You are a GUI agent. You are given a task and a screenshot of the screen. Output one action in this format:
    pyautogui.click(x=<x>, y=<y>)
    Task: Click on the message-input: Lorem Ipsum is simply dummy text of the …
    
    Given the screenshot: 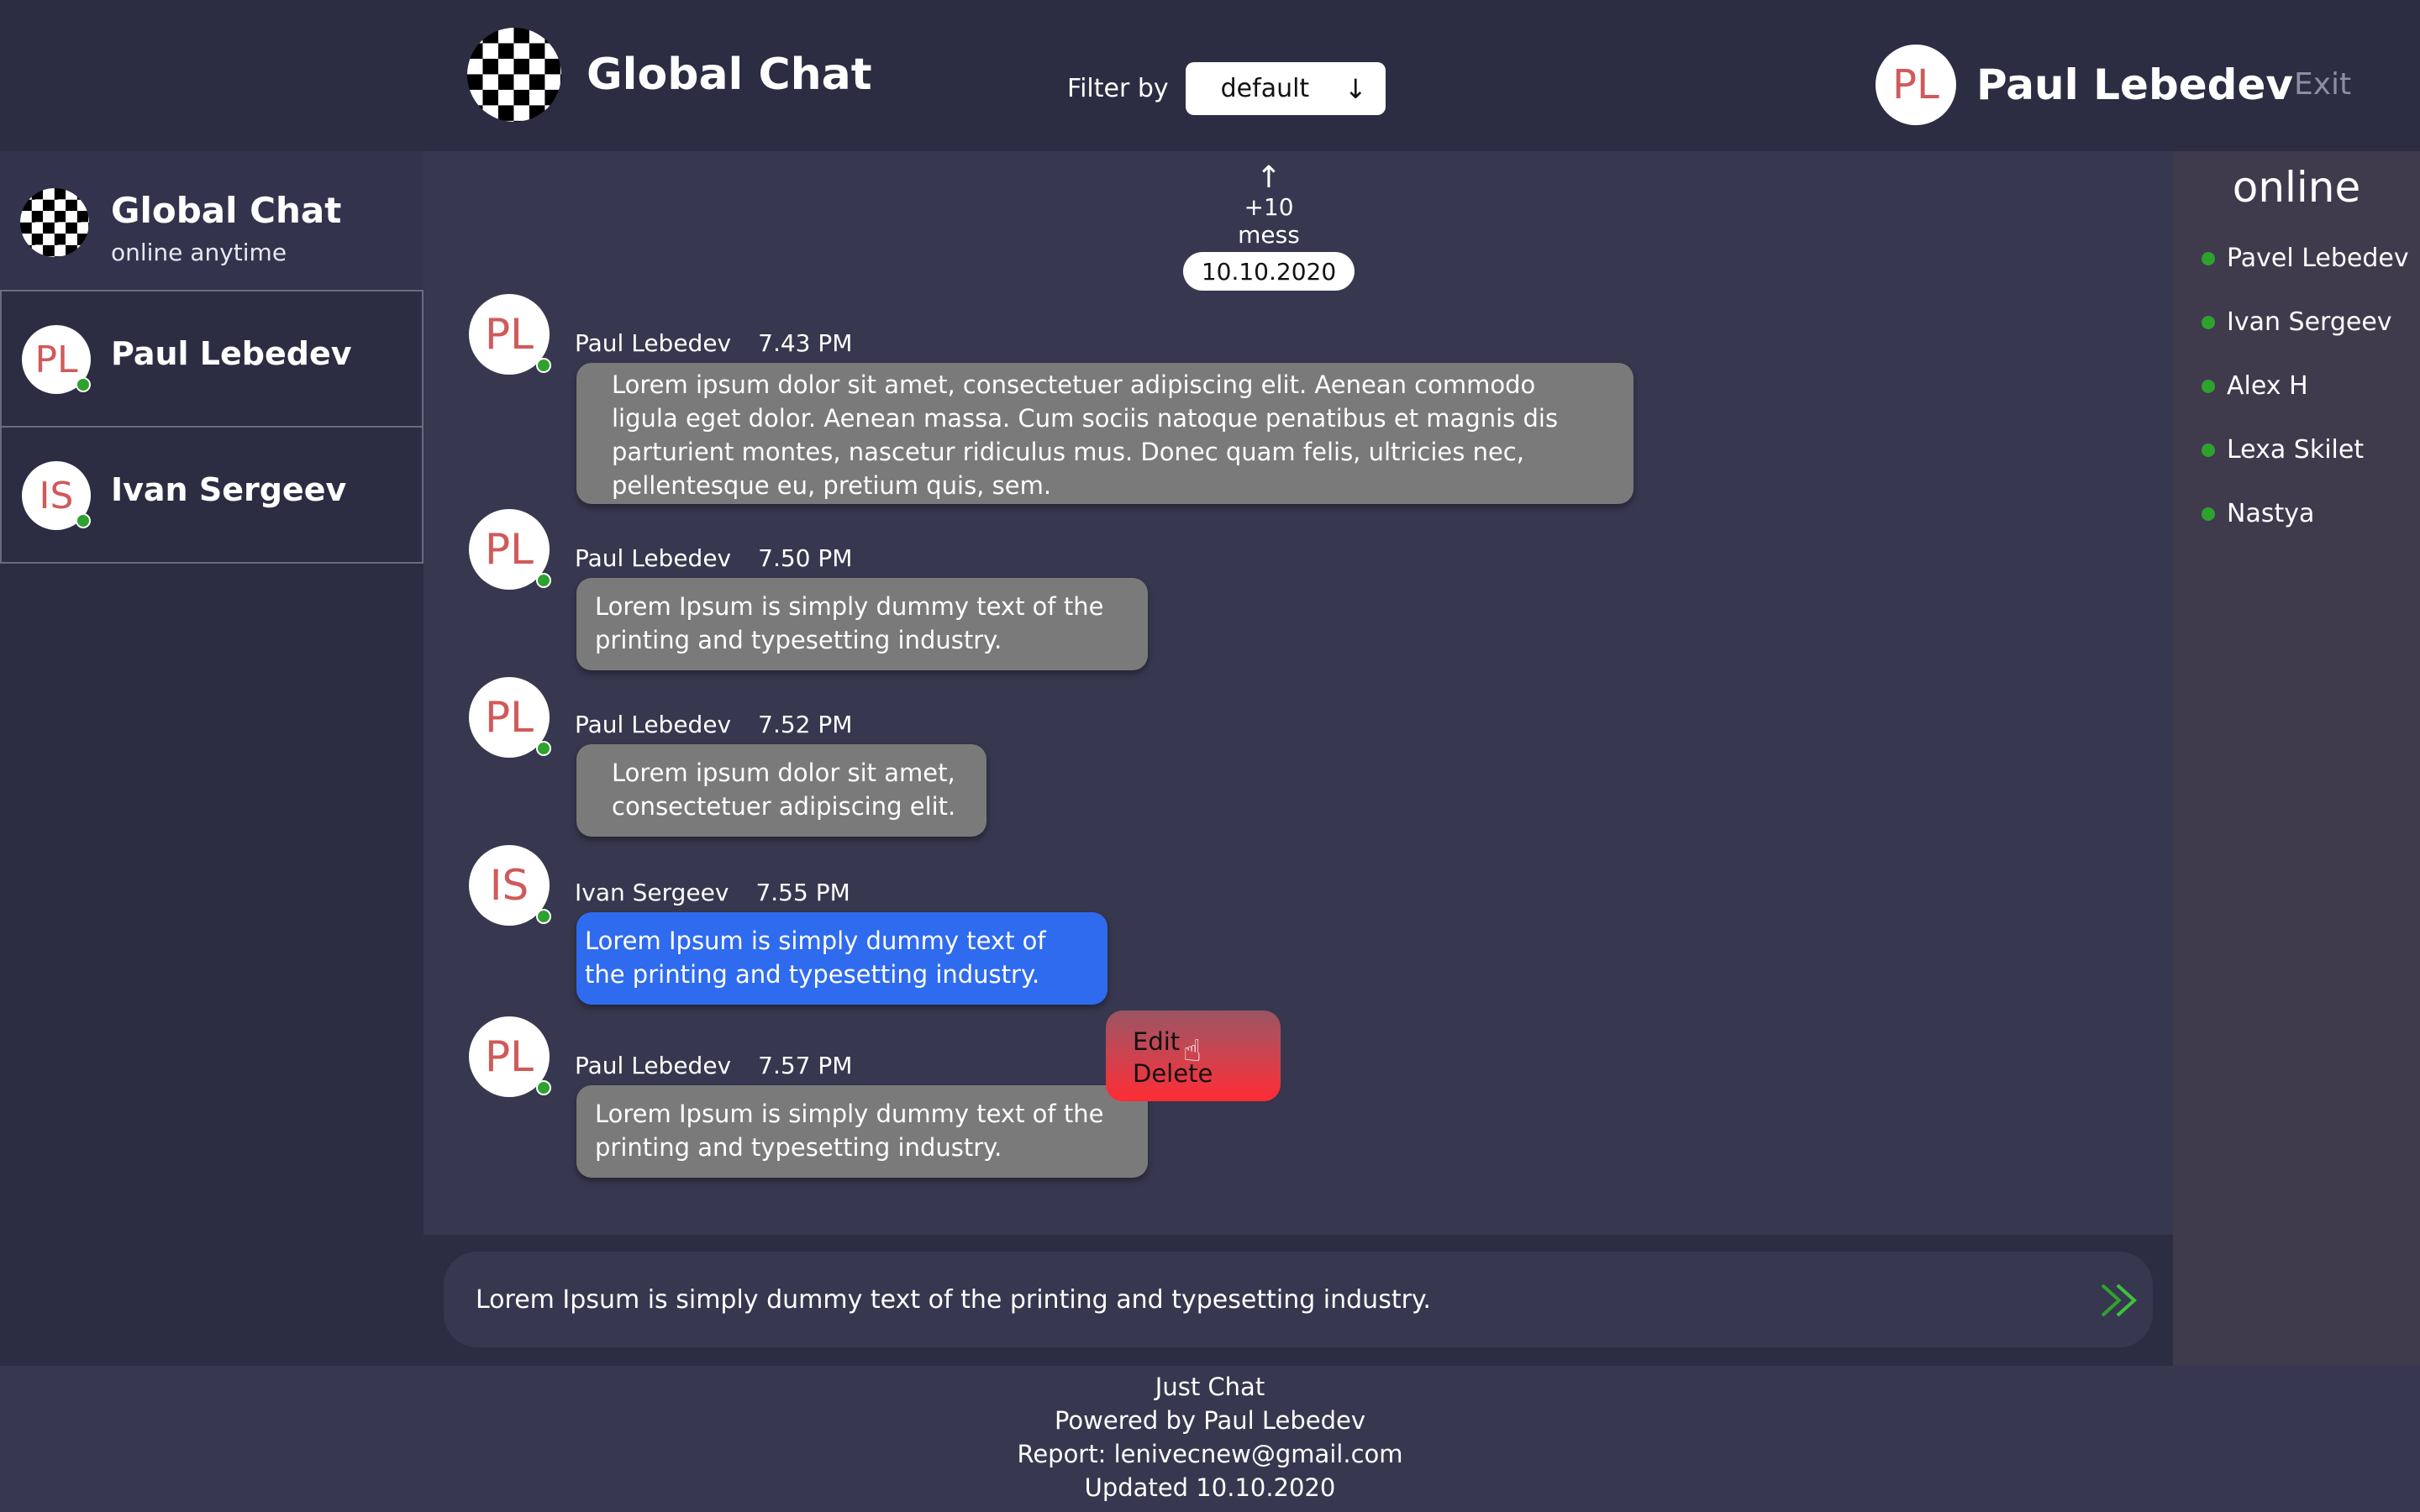 What is the action you would take?
    pyautogui.click(x=1298, y=1299)
    